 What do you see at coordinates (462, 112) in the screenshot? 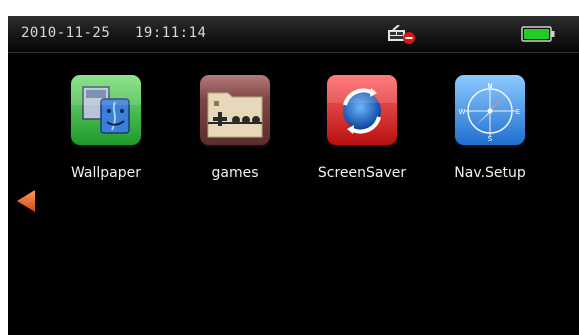
I see `svg-text: W` at bounding box center [462, 112].